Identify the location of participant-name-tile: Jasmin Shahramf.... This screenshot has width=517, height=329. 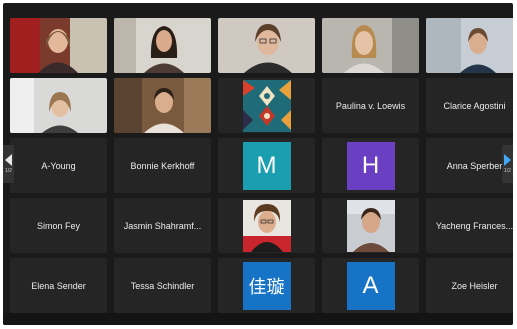
(162, 225).